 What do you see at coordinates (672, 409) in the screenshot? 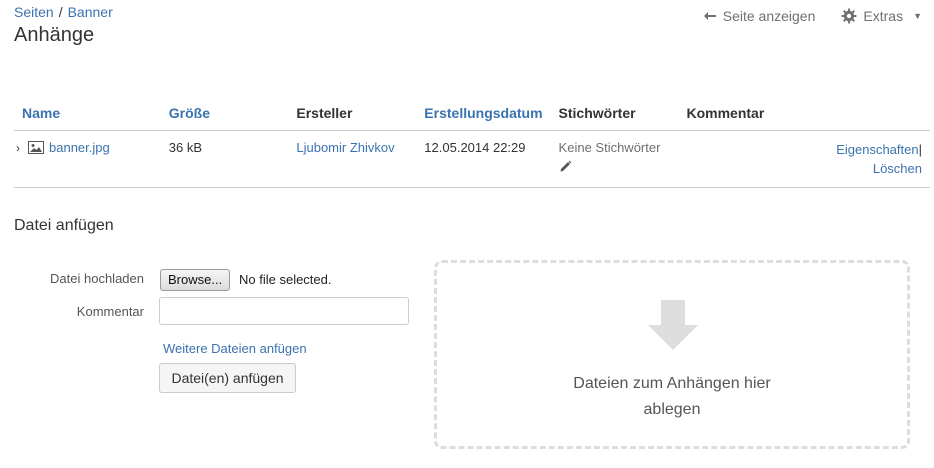
I see `drop-zone-line-2: ablegen` at bounding box center [672, 409].